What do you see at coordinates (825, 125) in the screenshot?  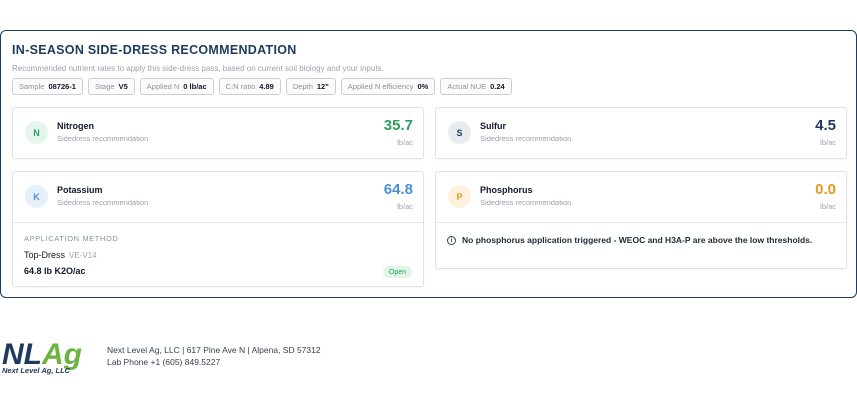 I see `sulfur-value: 4.5` at bounding box center [825, 125].